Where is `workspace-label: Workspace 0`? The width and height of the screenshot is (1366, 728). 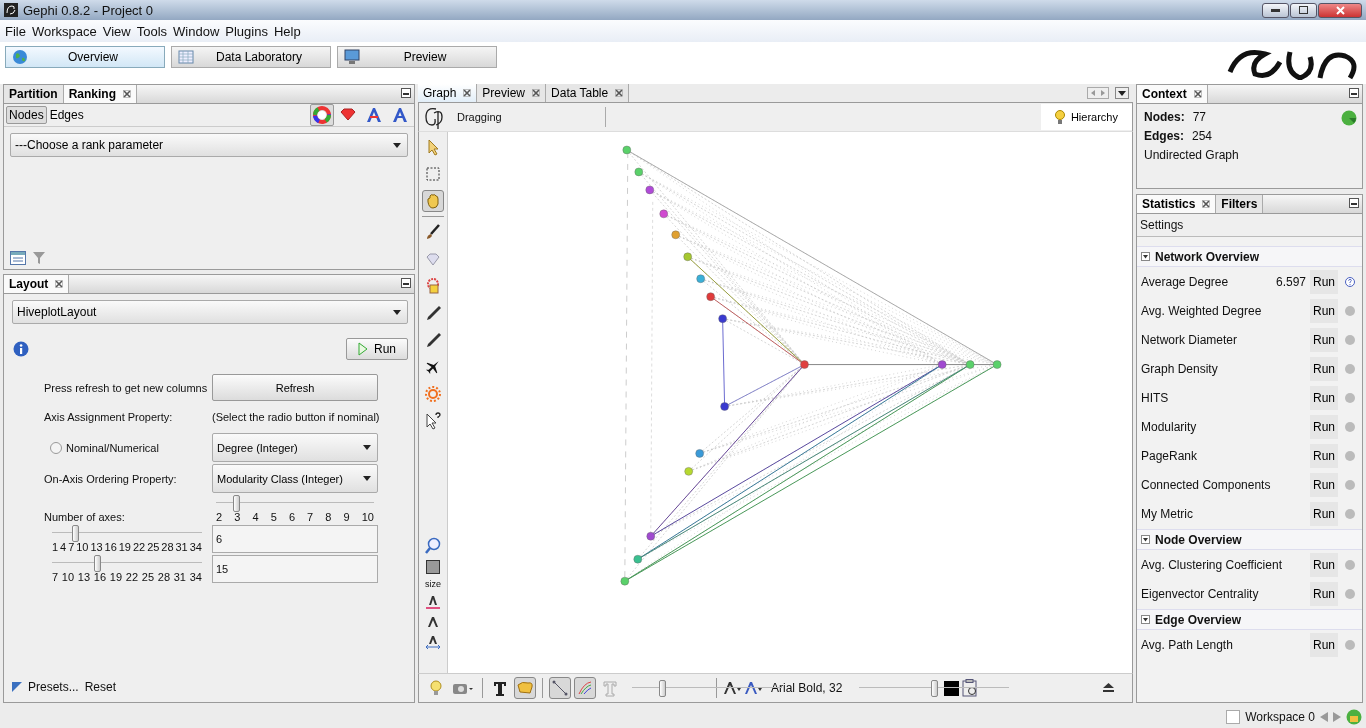 workspace-label: Workspace 0 is located at coordinates (1280, 717).